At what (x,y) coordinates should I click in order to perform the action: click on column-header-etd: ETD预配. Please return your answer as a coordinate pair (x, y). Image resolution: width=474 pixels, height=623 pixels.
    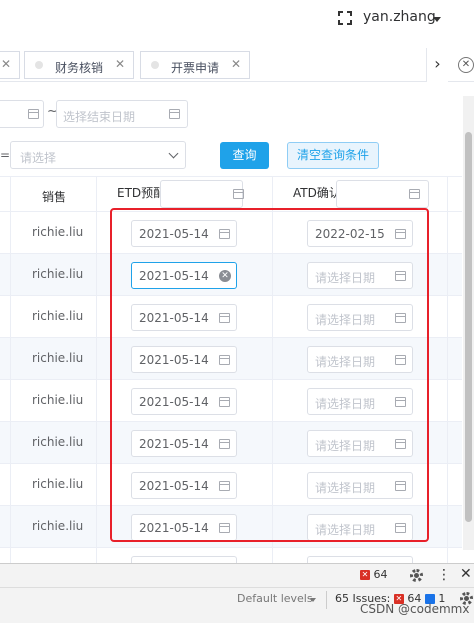
    Looking at the image, I should click on (141, 193).